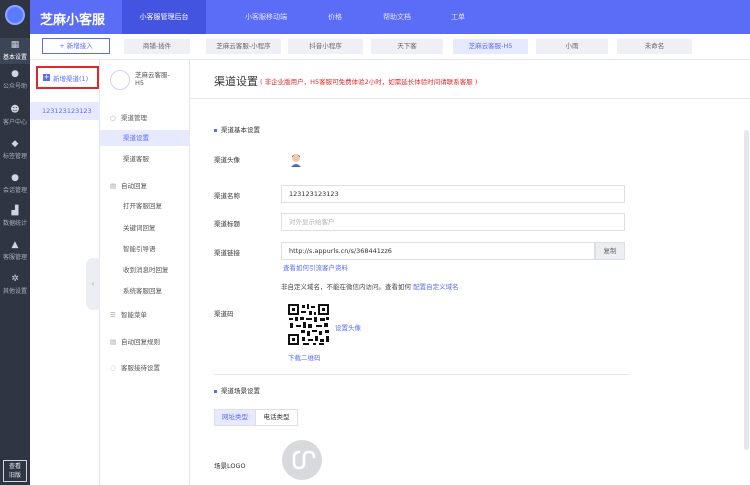 The height and width of the screenshot is (485, 750). I want to click on message-icon: ●, so click(15, 178).